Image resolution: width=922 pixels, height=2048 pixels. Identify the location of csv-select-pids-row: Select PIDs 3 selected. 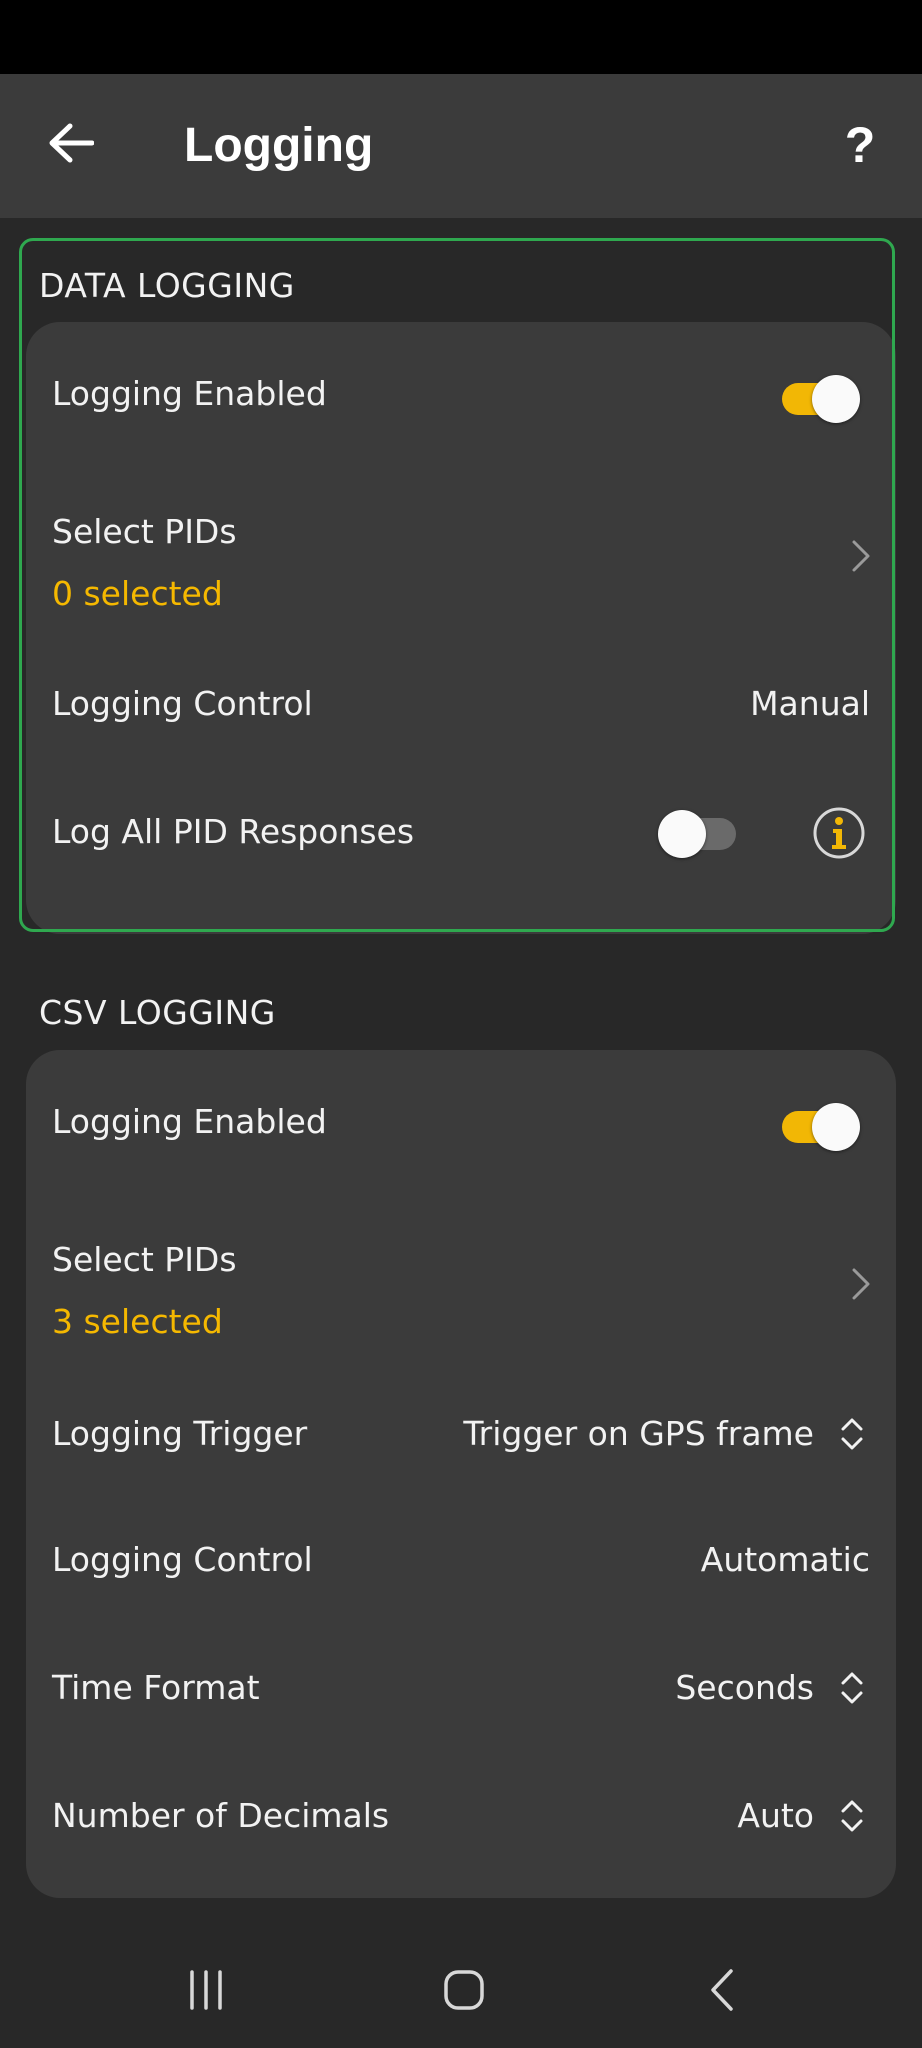
(461, 1285).